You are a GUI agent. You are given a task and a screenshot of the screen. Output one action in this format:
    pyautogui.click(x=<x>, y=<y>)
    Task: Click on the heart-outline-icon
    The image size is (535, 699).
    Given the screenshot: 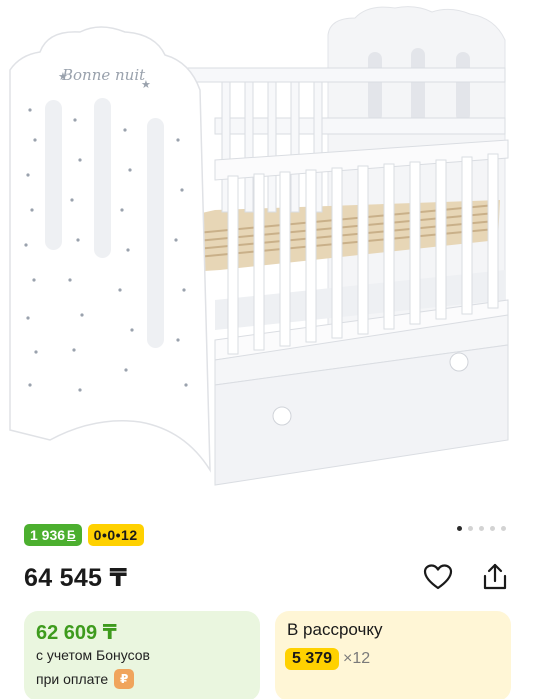 What is the action you would take?
    pyautogui.click(x=438, y=577)
    